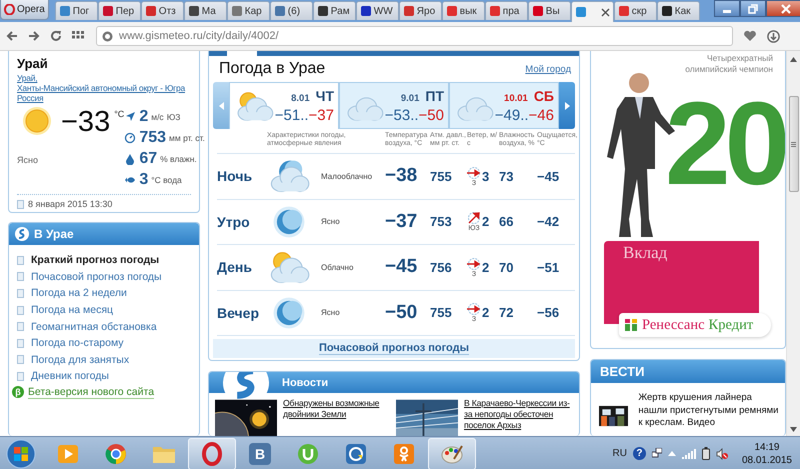  Describe the element at coordinates (673, 325) in the screenshot. I see `brand-word: Ренессанс` at that location.